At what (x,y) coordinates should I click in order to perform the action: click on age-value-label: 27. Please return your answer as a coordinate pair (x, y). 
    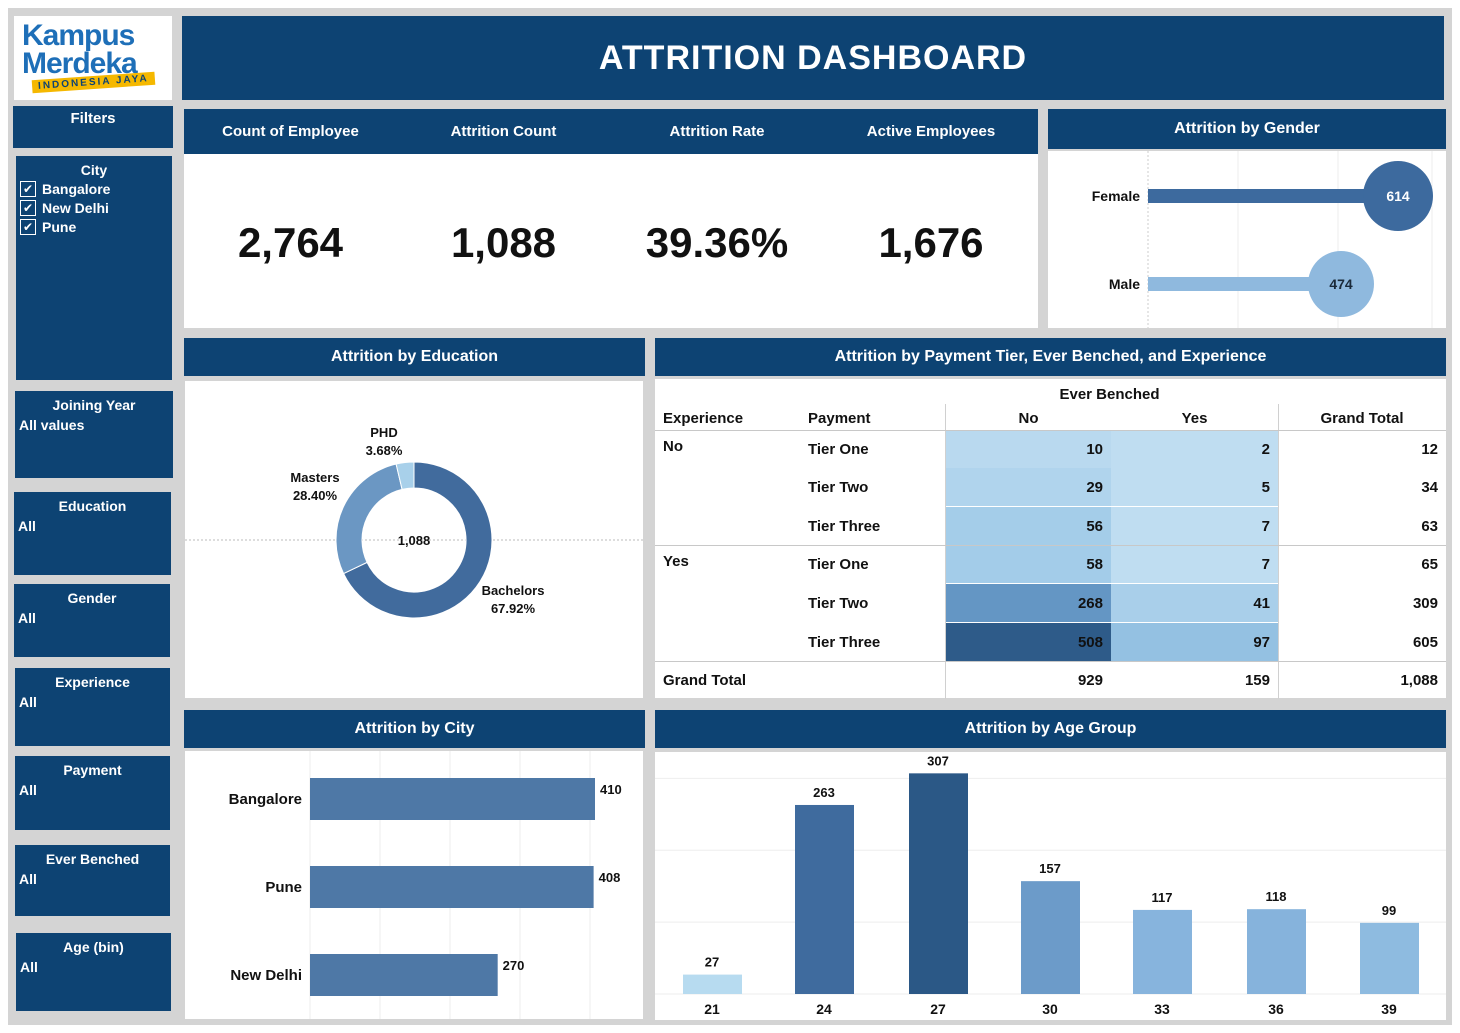
    Looking at the image, I should click on (712, 962).